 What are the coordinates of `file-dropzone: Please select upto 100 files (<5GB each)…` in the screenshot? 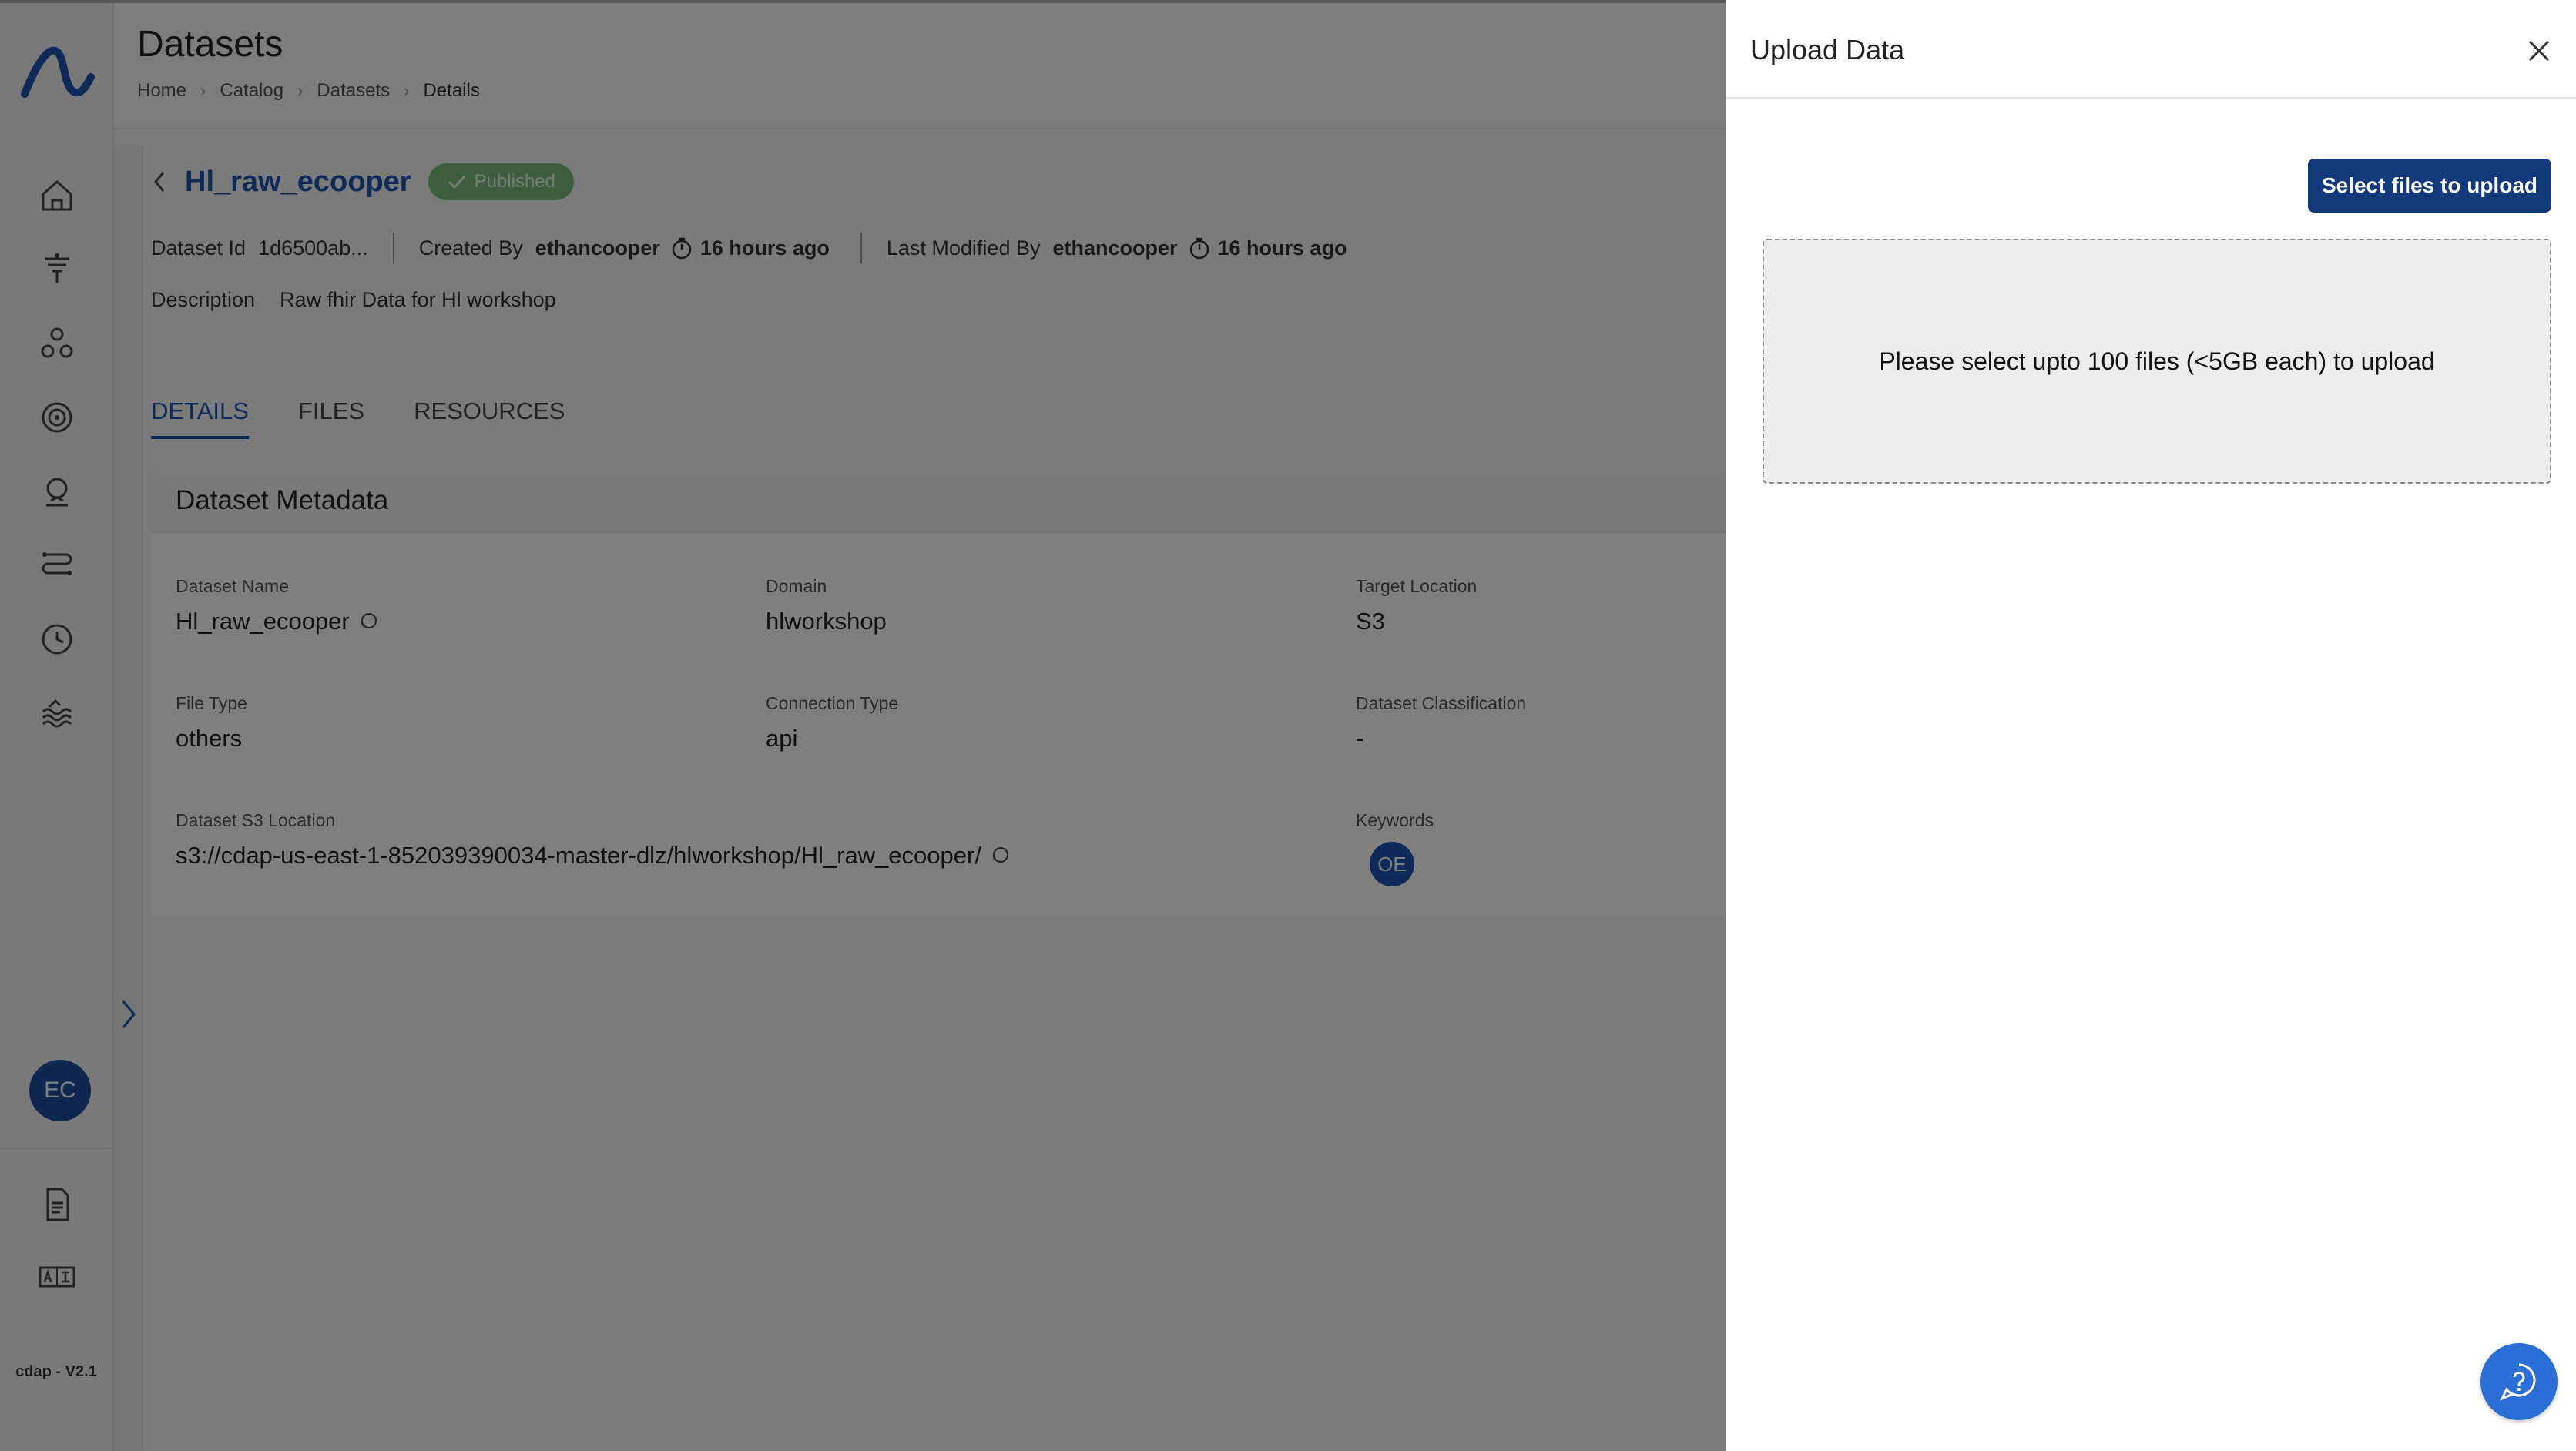 It's located at (2157, 361).